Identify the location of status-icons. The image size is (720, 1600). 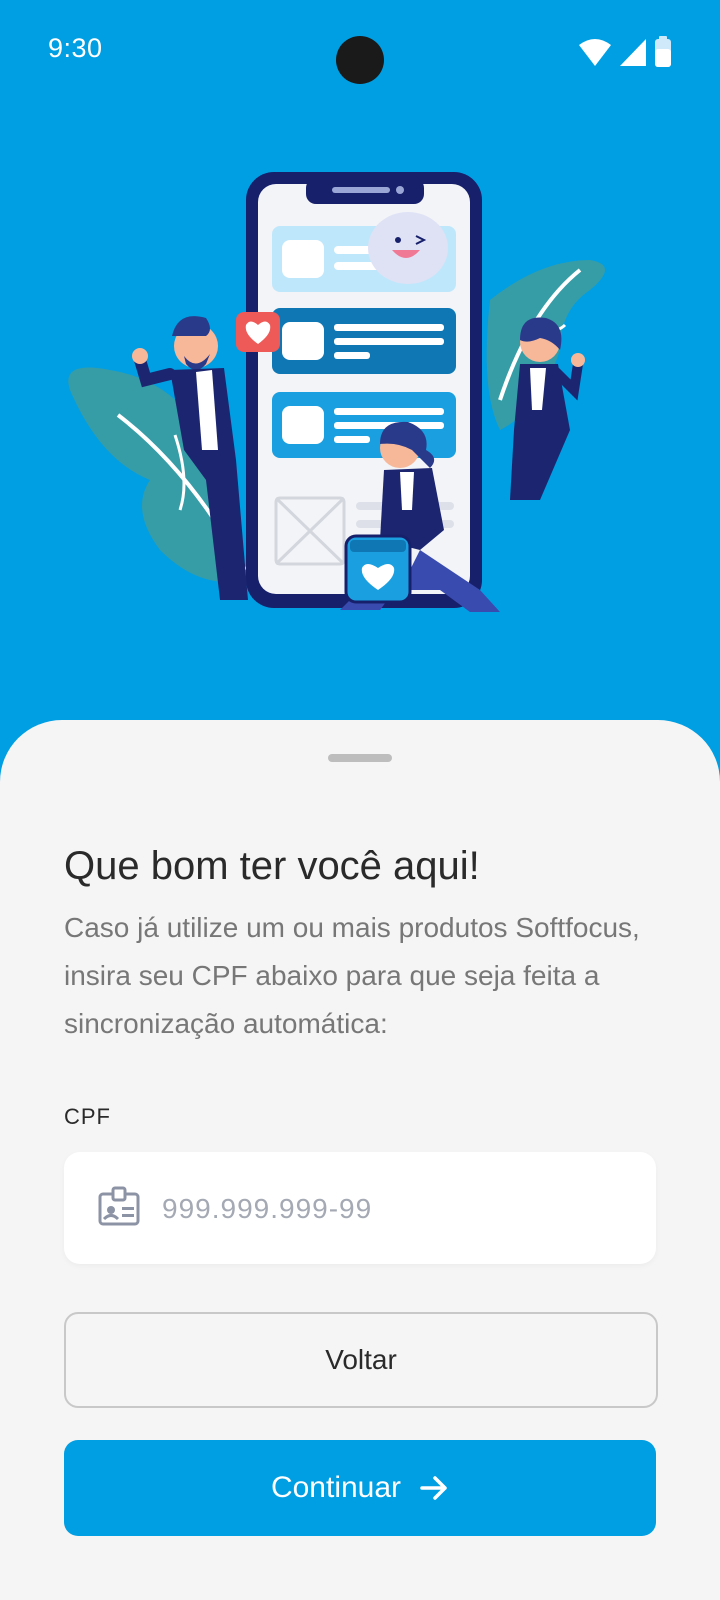
(625, 52).